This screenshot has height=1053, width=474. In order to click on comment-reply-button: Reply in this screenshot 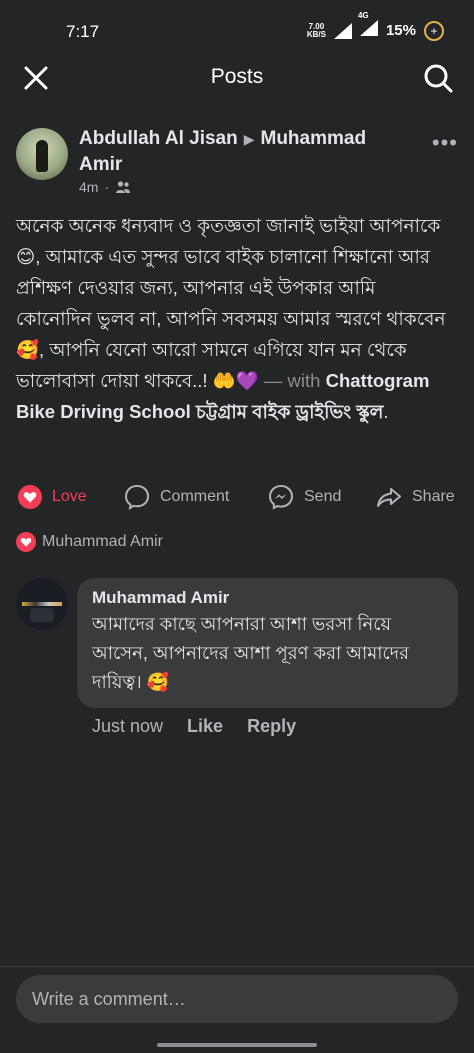, I will do `click(271, 726)`.